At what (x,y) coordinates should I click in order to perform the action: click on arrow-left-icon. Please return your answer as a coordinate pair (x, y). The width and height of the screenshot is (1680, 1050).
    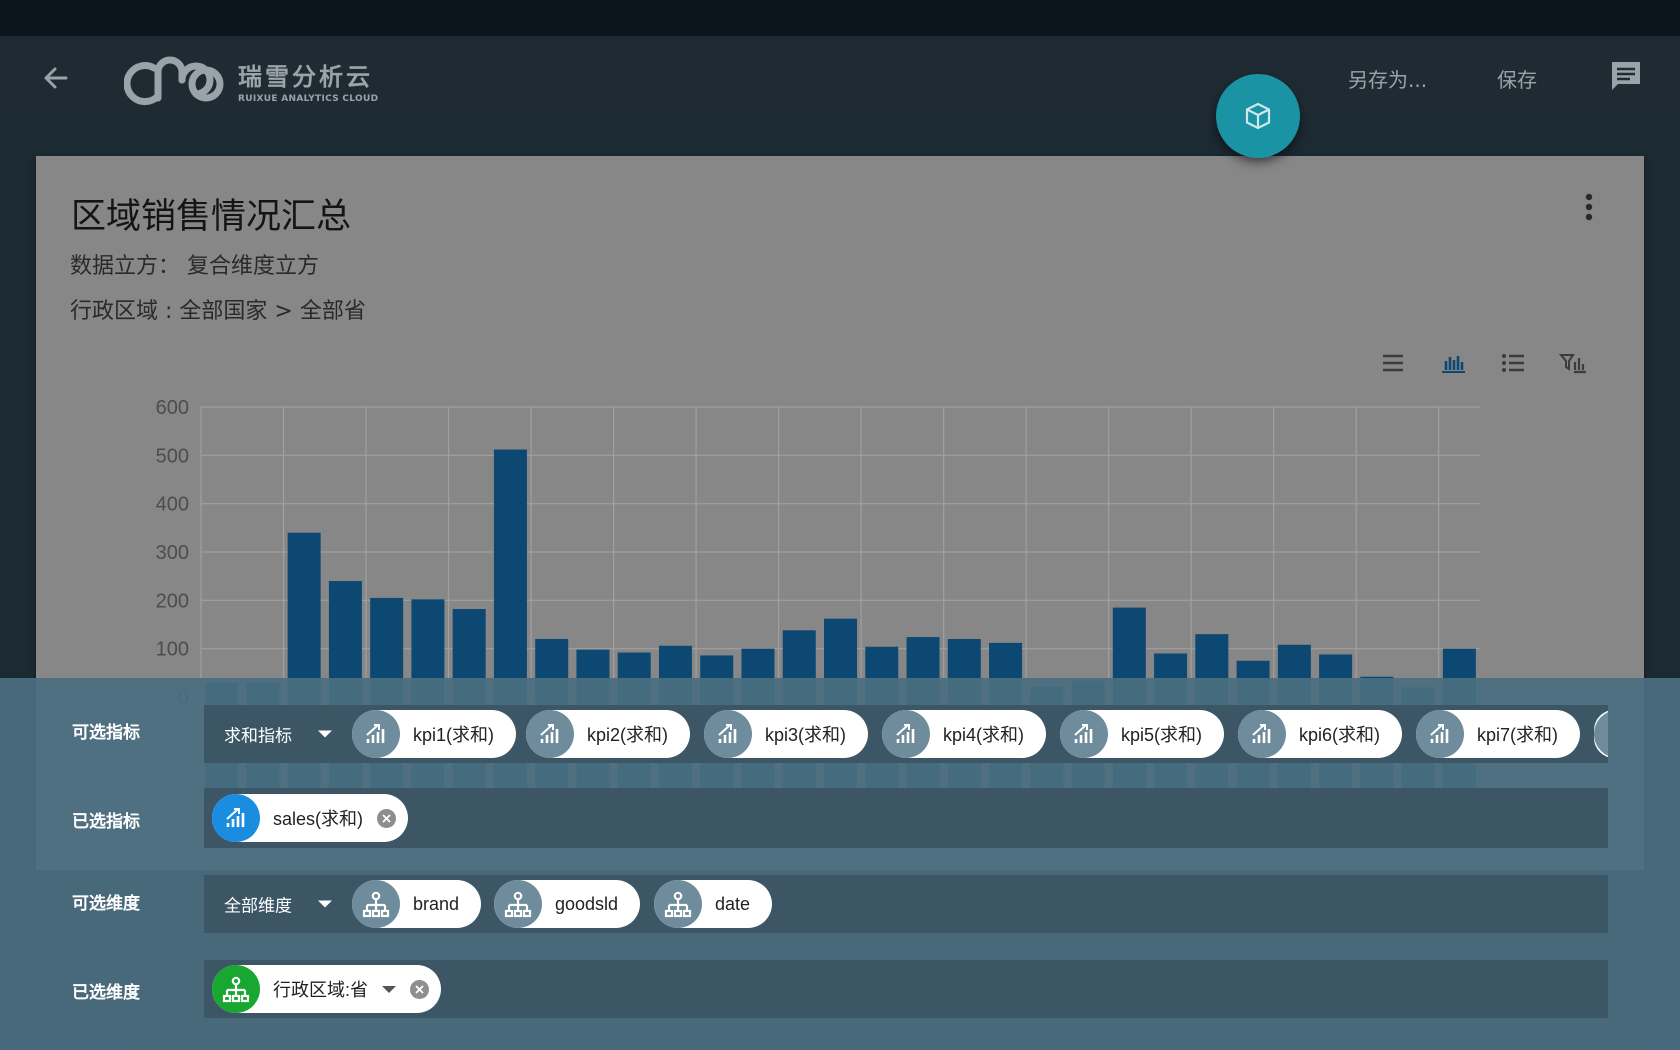
    Looking at the image, I should click on (56, 78).